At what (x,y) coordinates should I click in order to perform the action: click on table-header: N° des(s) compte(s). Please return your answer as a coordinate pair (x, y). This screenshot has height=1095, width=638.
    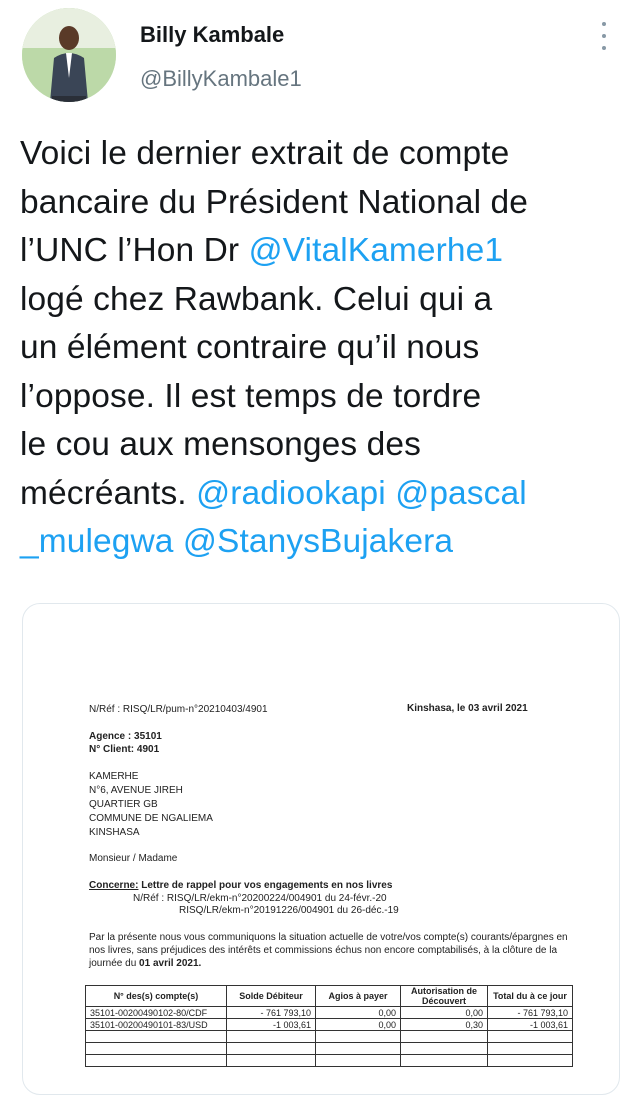
    Looking at the image, I should click on (156, 996).